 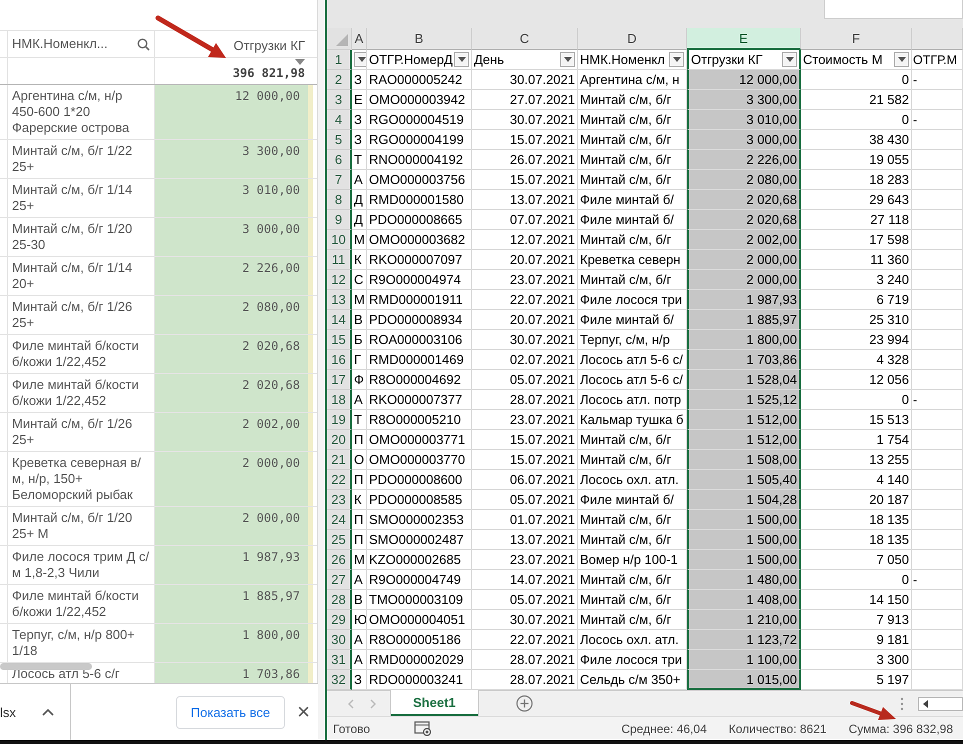 I want to click on date-cell: 26.07.2021, so click(x=525, y=160).